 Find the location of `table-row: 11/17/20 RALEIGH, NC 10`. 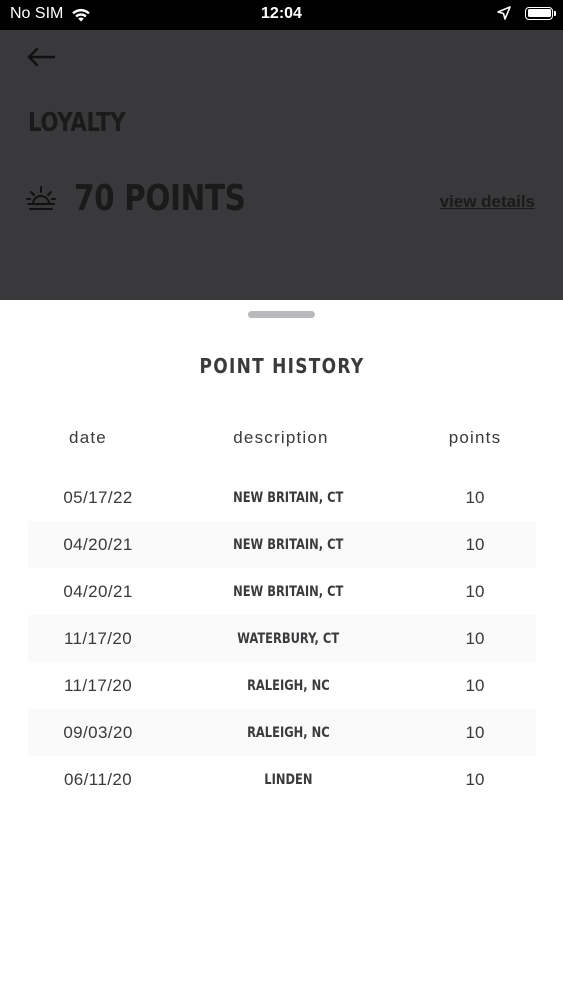

table-row: 11/17/20 RALEIGH, NC 10 is located at coordinates (282, 685).